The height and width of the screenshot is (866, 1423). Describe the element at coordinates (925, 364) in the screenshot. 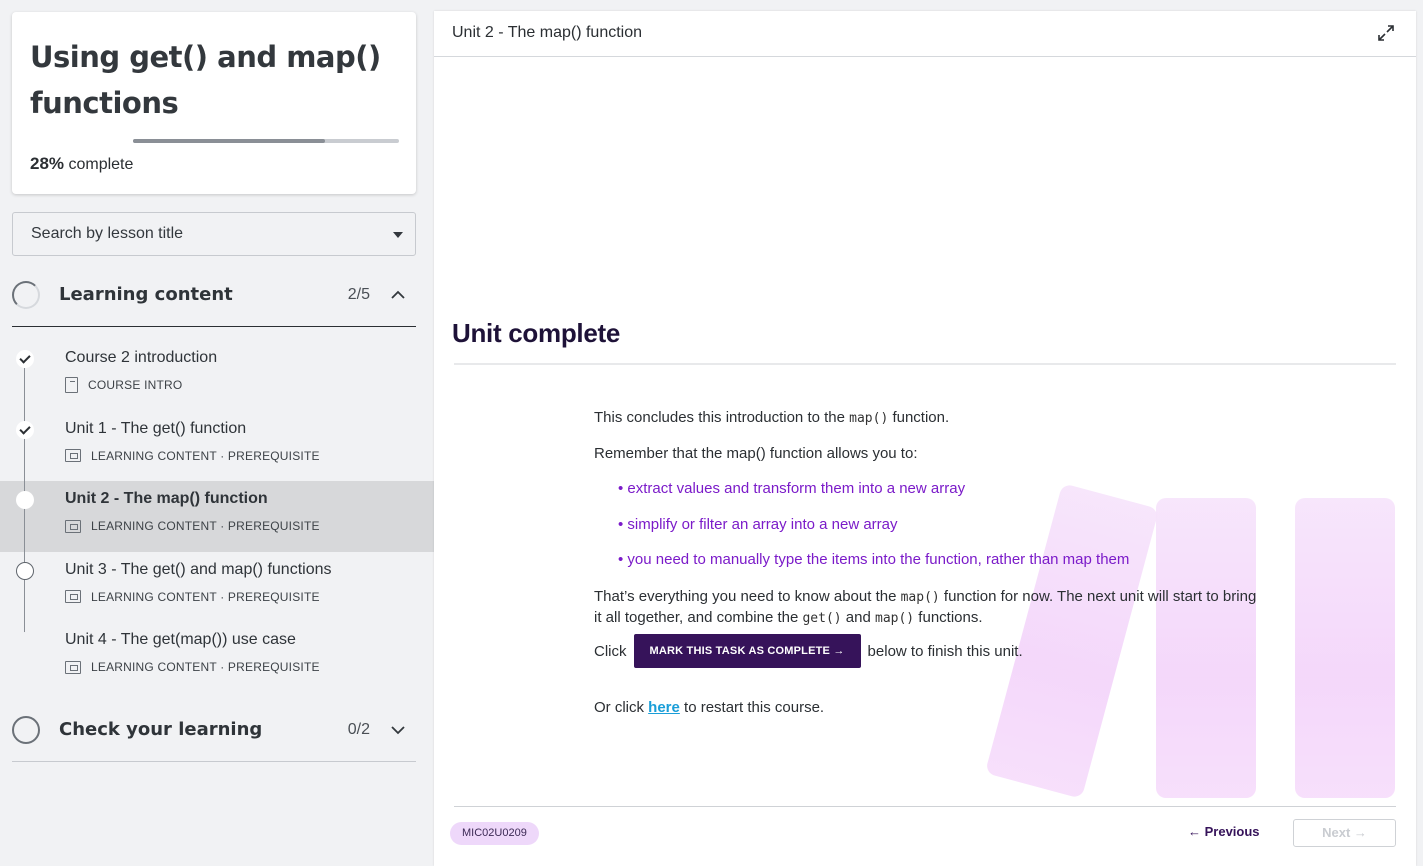

I see `heading-divider` at that location.